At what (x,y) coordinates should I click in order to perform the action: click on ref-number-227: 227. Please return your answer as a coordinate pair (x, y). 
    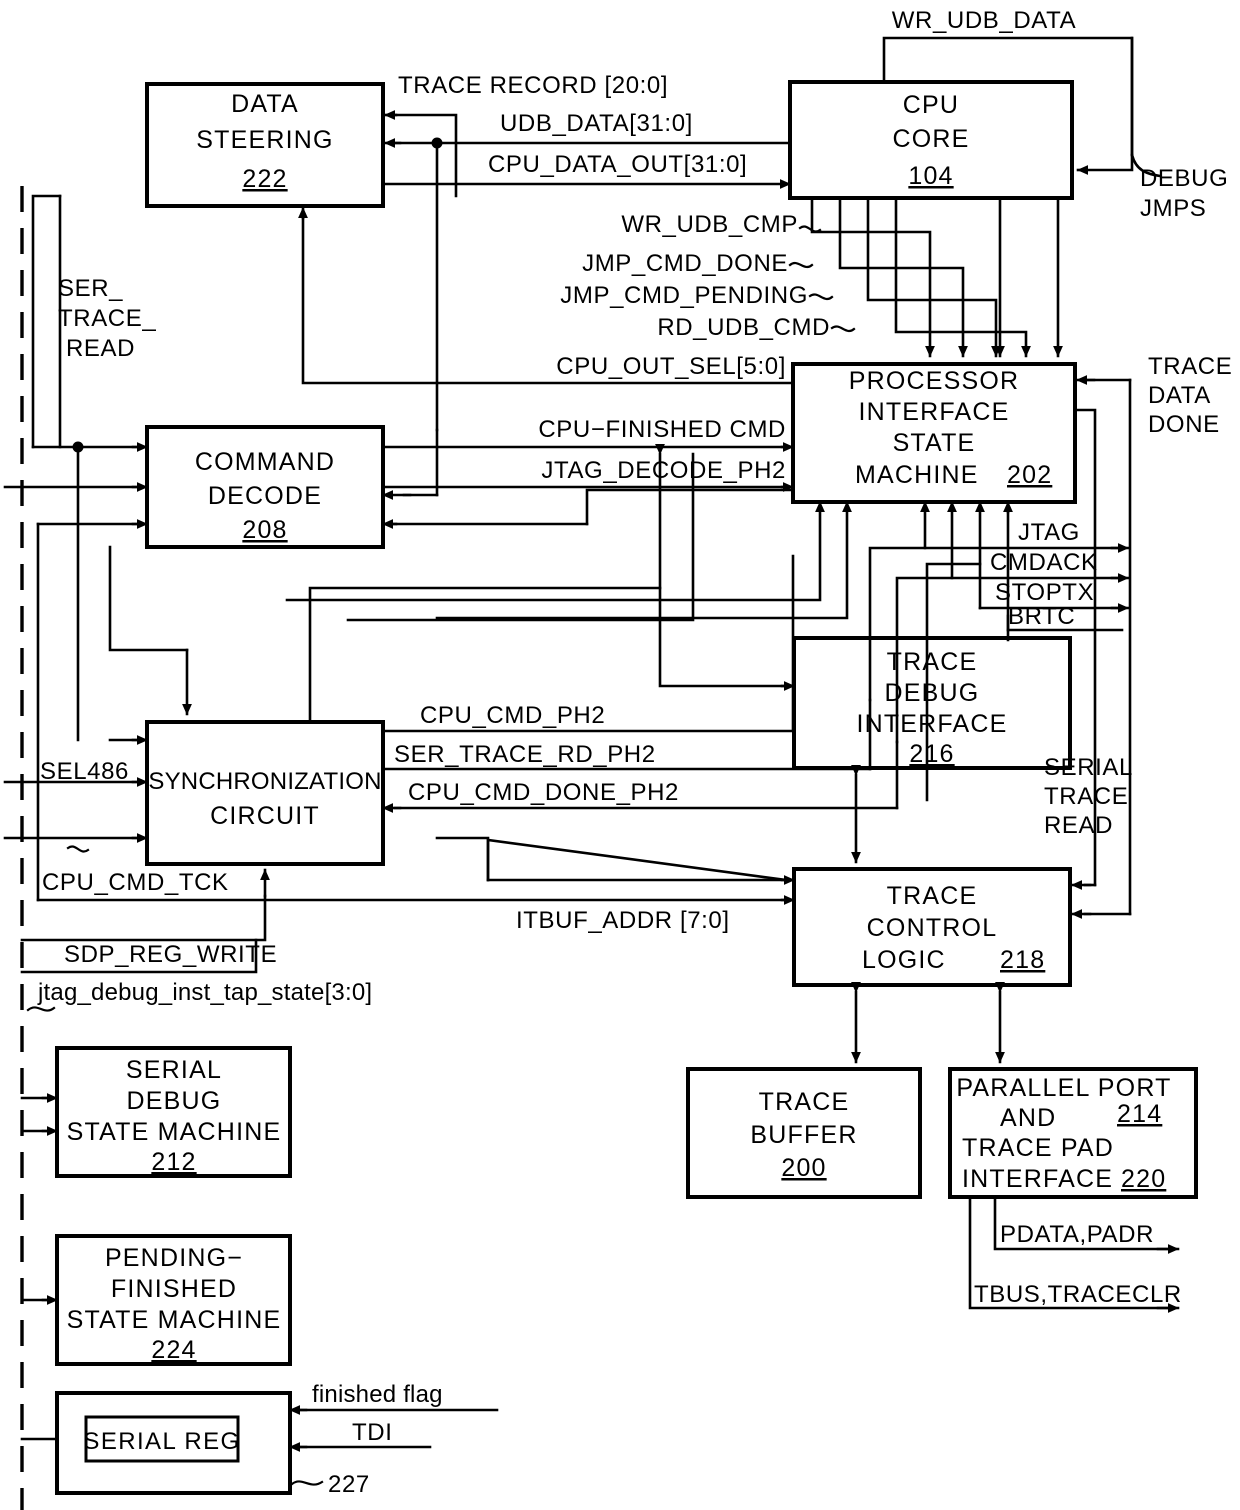
    Looking at the image, I should click on (349, 1484).